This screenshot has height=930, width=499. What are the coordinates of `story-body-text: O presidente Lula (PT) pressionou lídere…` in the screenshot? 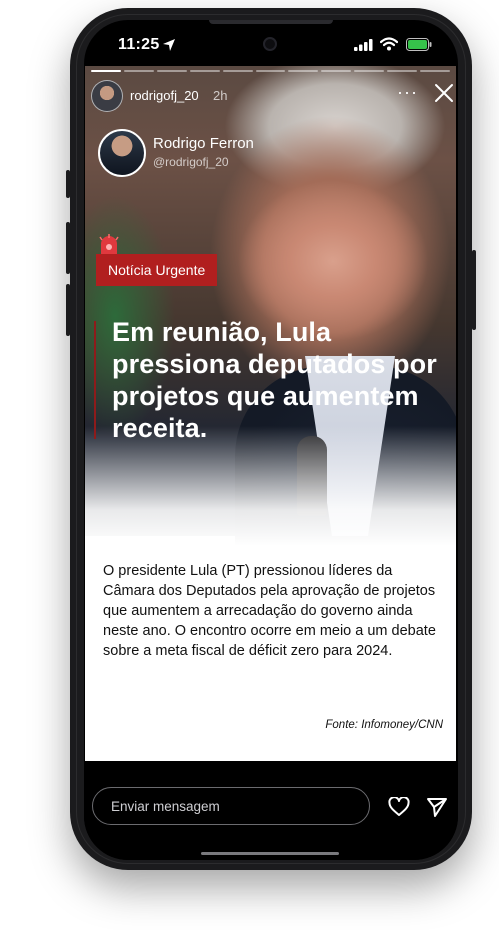 It's located at (269, 611).